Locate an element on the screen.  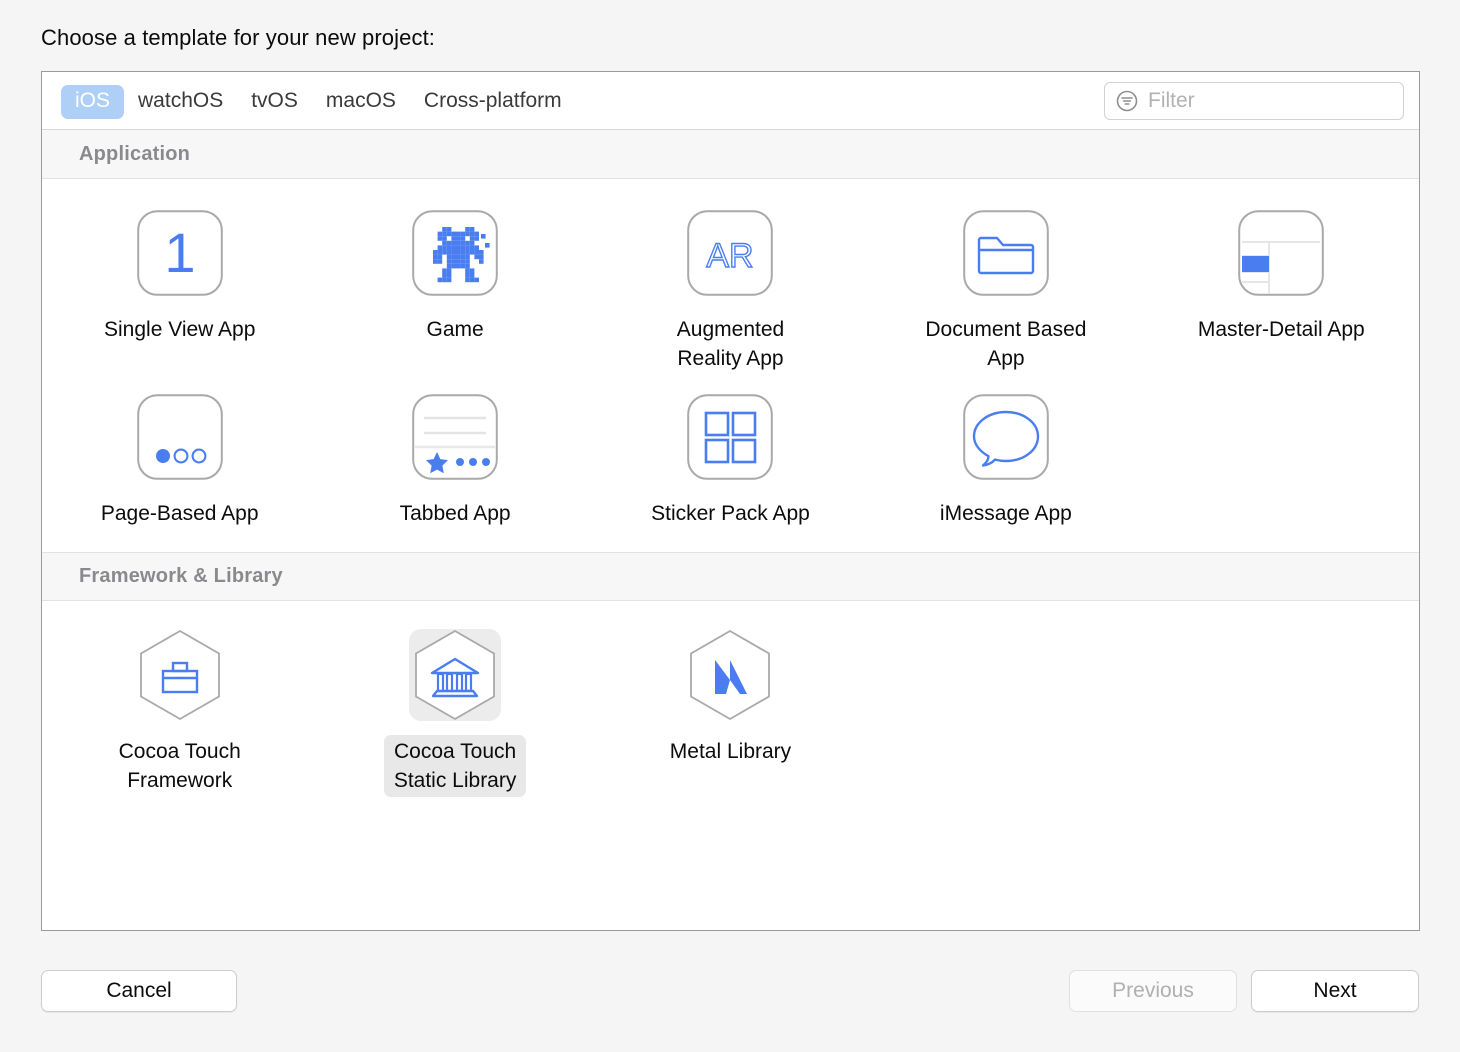
page-title: Choose a template for your new project: is located at coordinates (238, 37).